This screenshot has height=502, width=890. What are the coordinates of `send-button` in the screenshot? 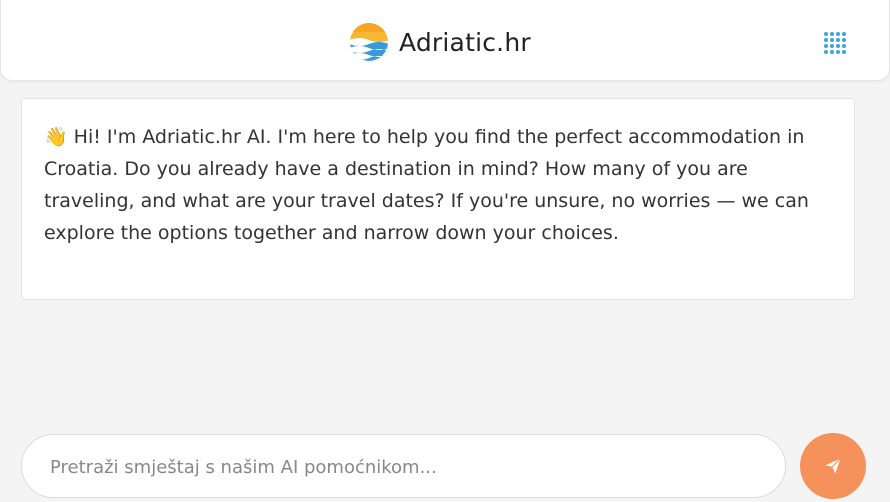 It's located at (833, 466).